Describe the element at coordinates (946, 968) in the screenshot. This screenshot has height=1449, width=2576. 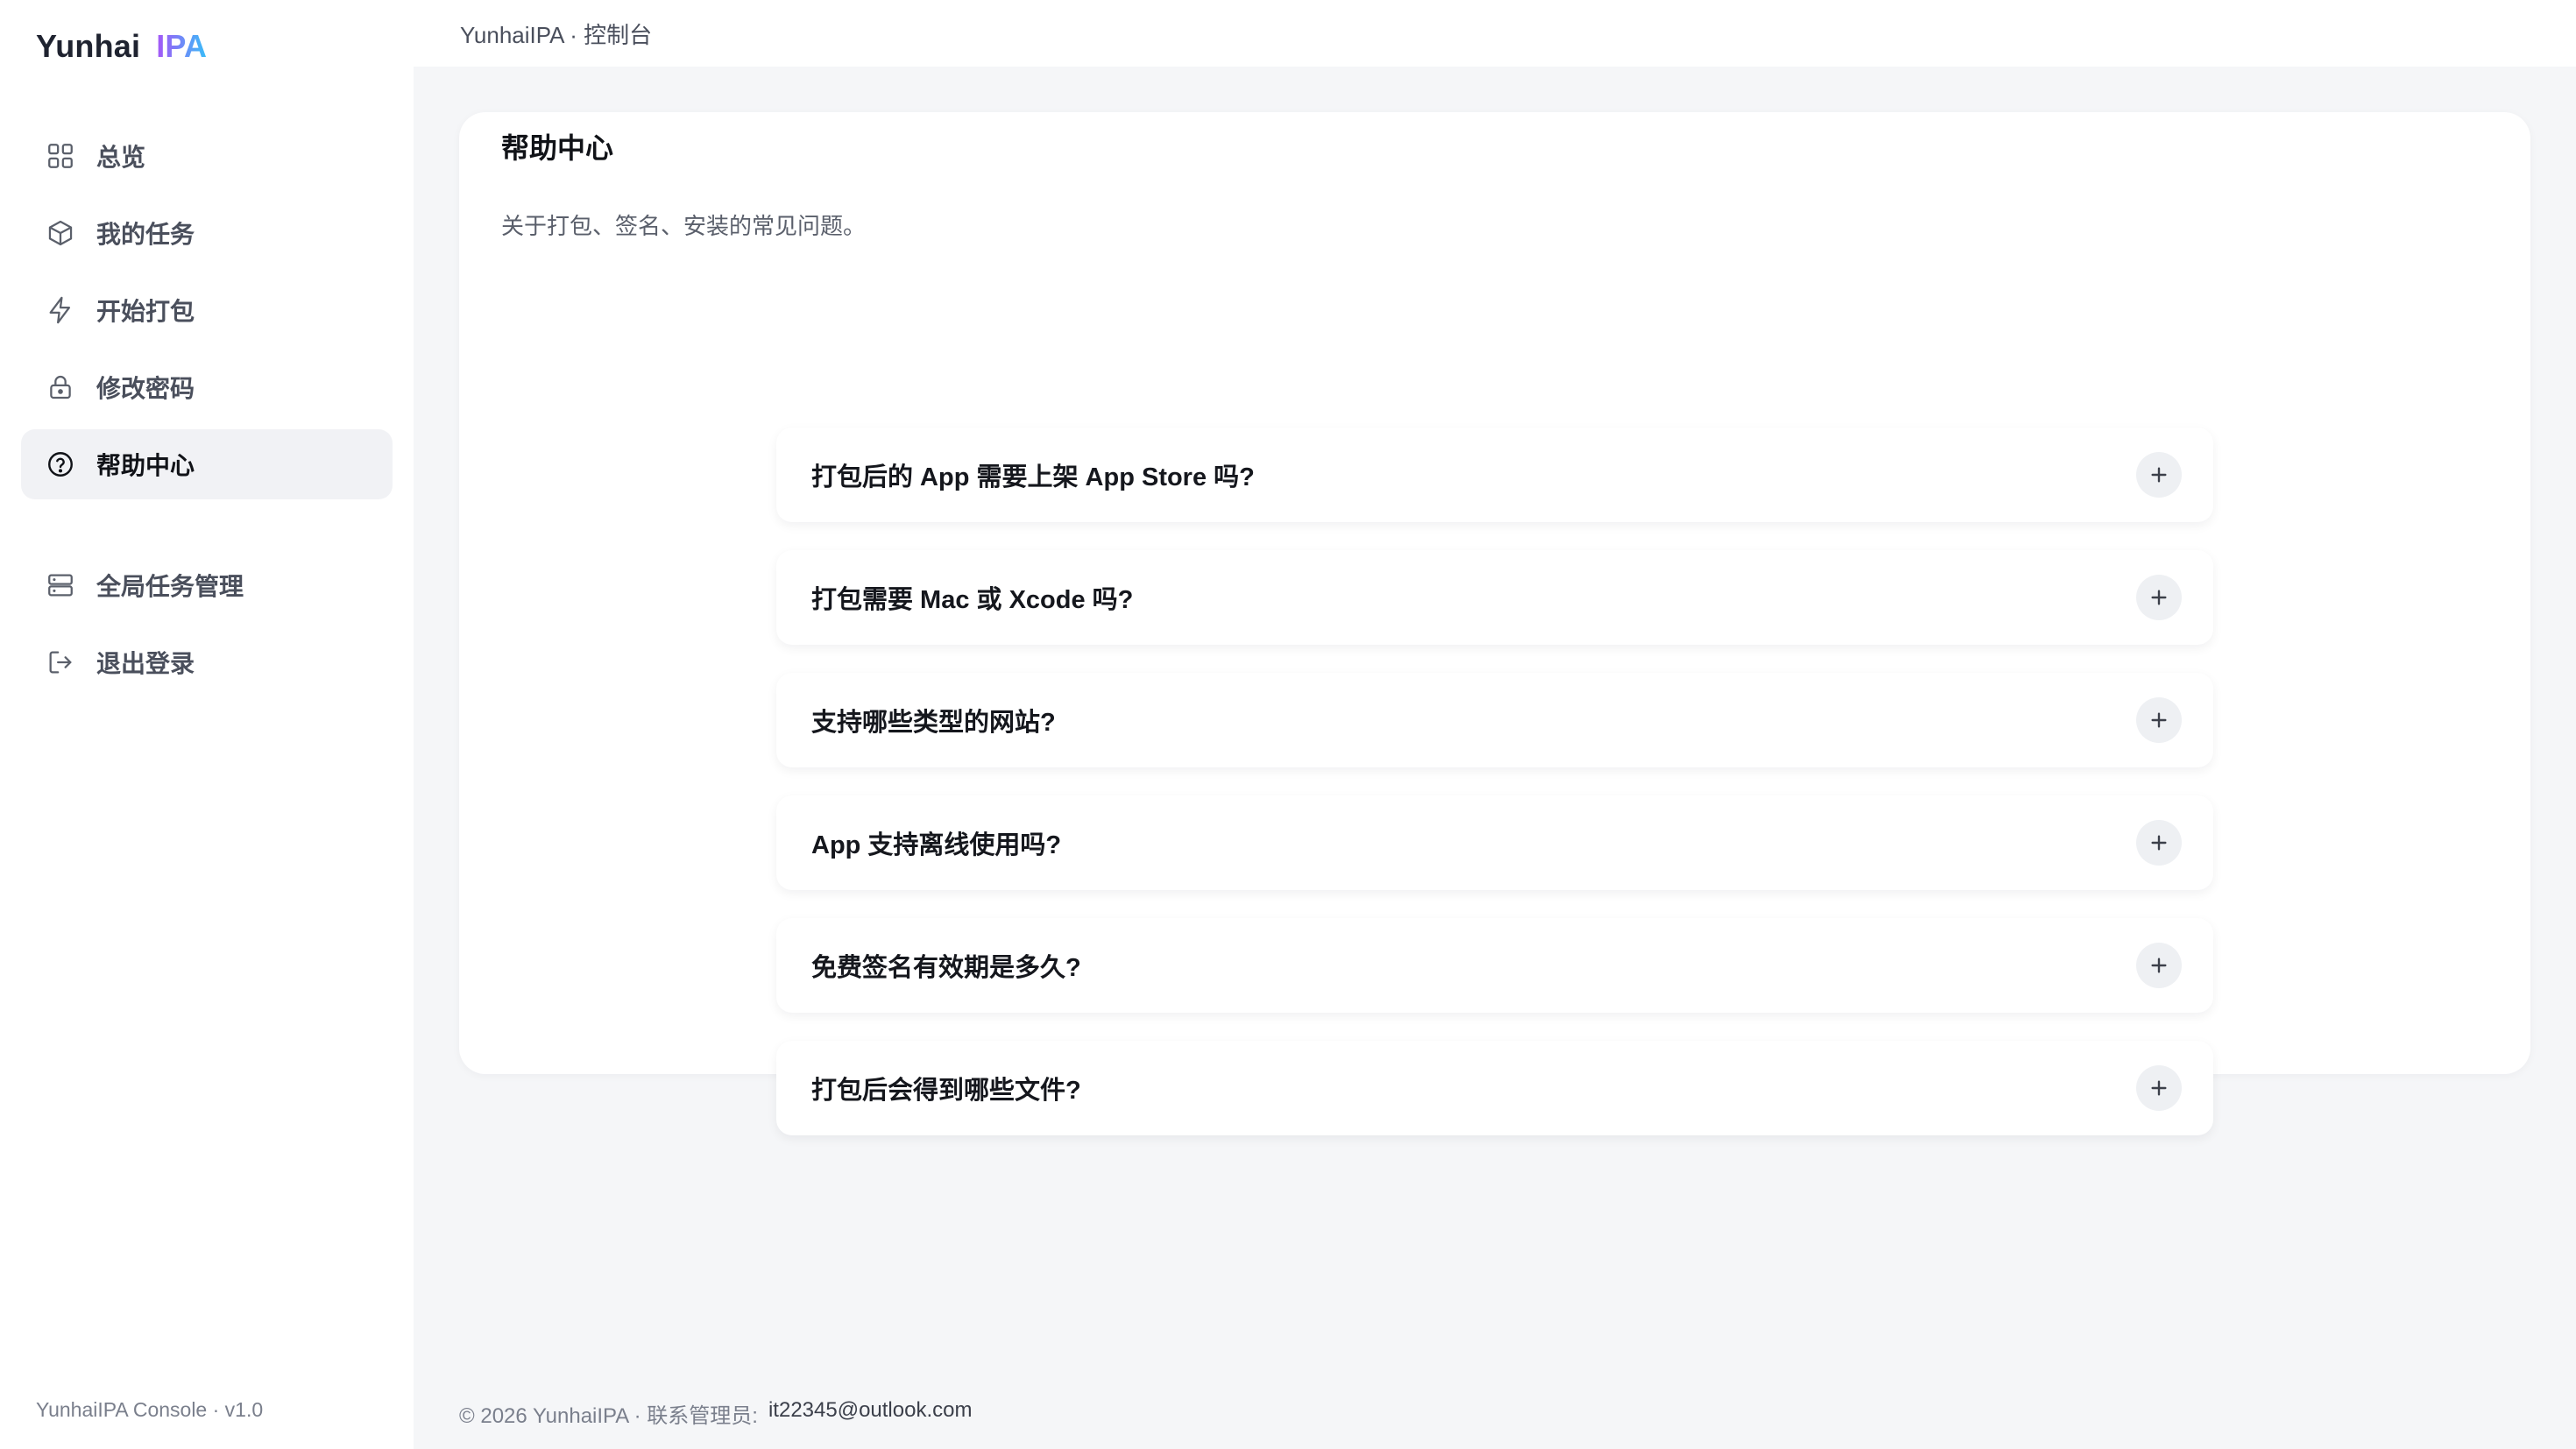
I see `faq-question: 免费签名有效期是多久?` at that location.